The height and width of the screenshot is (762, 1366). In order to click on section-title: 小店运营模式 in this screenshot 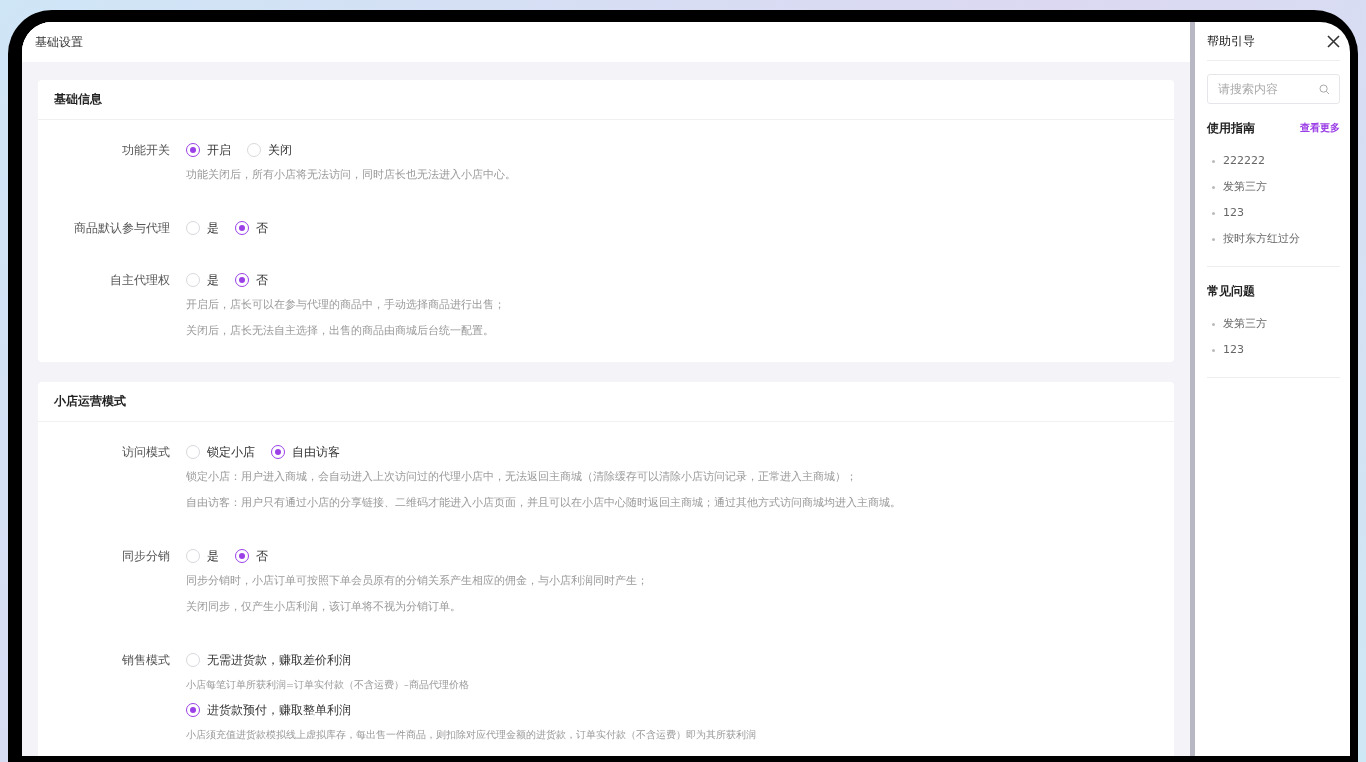, I will do `click(90, 401)`.